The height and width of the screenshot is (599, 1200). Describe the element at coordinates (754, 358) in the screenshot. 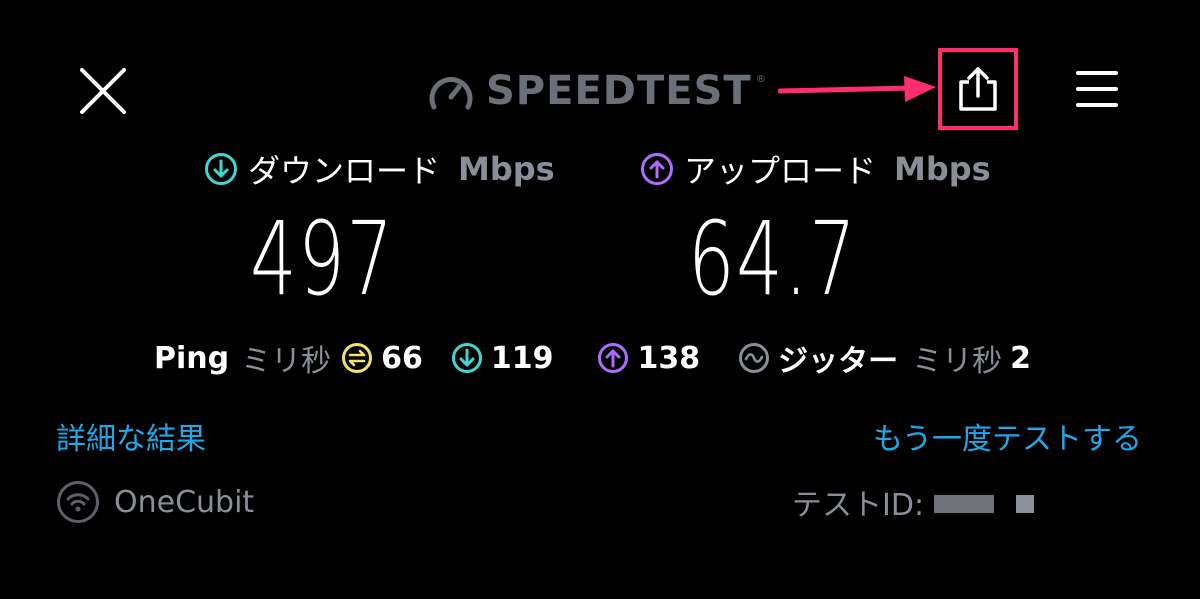

I see `jitter-wave-icon` at that location.